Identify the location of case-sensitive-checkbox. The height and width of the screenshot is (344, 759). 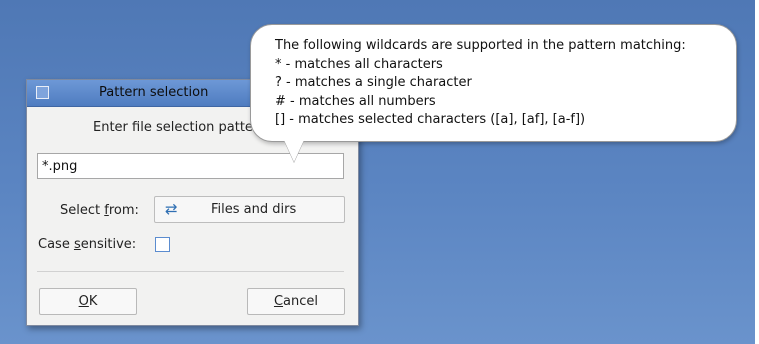
(162, 244).